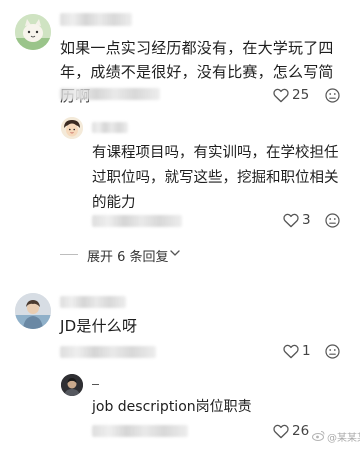  Describe the element at coordinates (110, 127) in the screenshot. I see `replier-username` at that location.